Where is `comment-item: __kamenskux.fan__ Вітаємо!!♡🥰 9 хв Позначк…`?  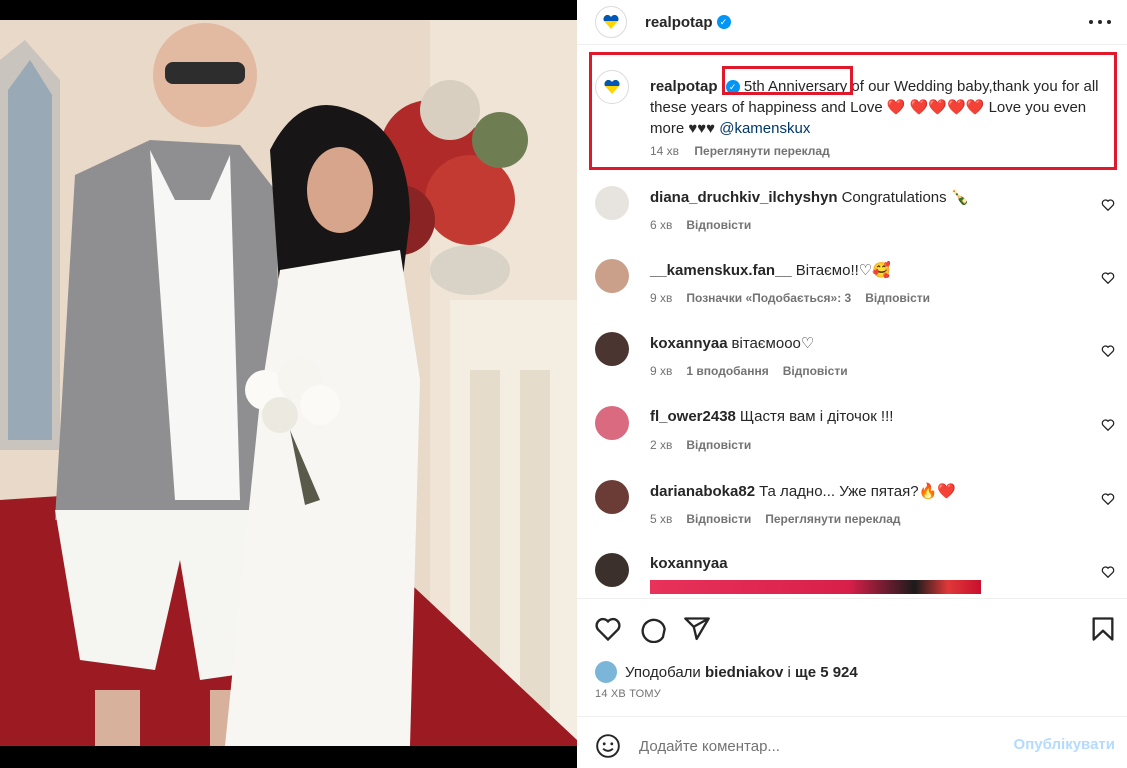
comment-item: __kamenskux.fan__ Вітаємо!!♡🥰 9 хв Позначк… is located at coordinates (855, 289).